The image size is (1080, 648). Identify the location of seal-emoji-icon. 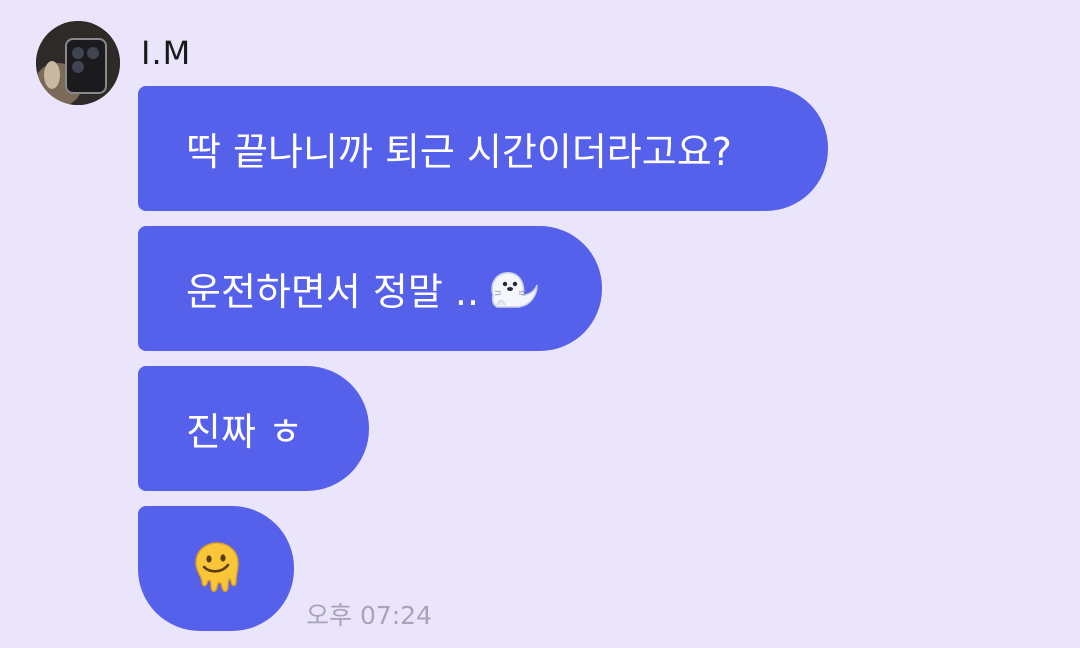
(511, 289).